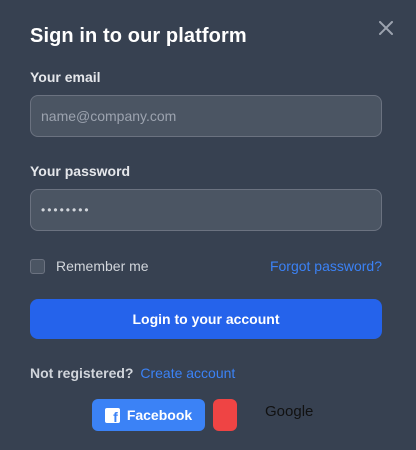 Image resolution: width=416 pixels, height=450 pixels. Describe the element at coordinates (206, 210) in the screenshot. I see `password-input: ••••••••` at that location.